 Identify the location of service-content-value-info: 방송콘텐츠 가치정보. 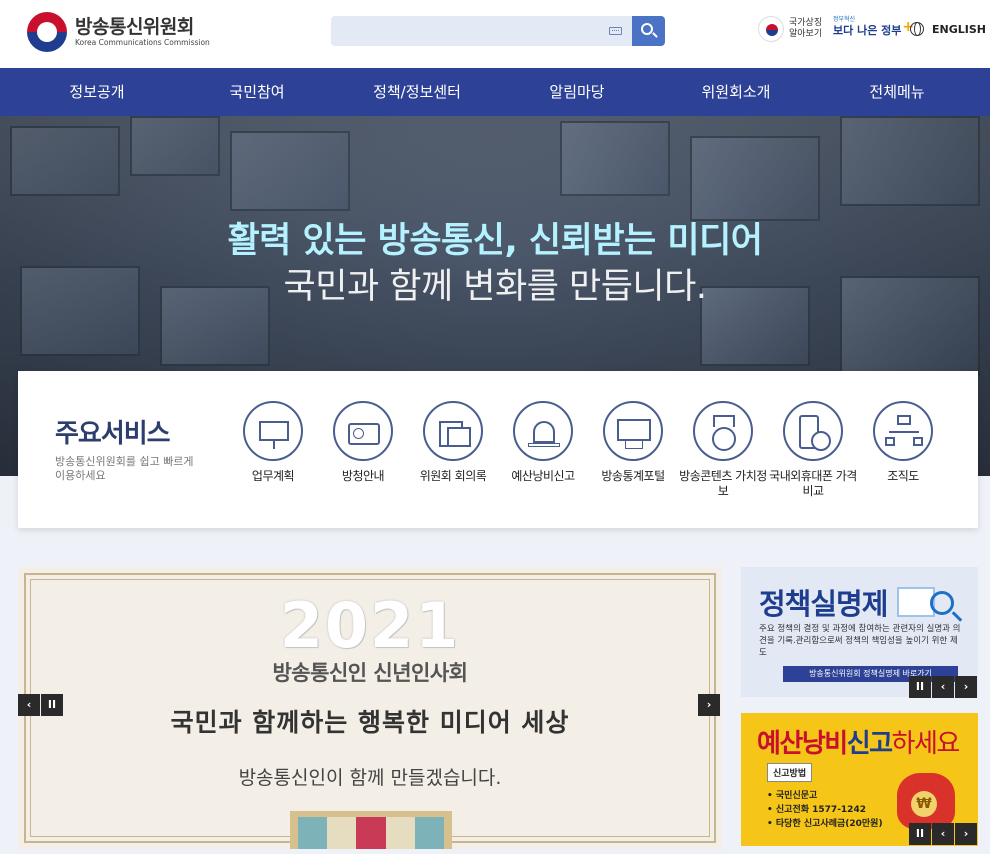
(723, 450).